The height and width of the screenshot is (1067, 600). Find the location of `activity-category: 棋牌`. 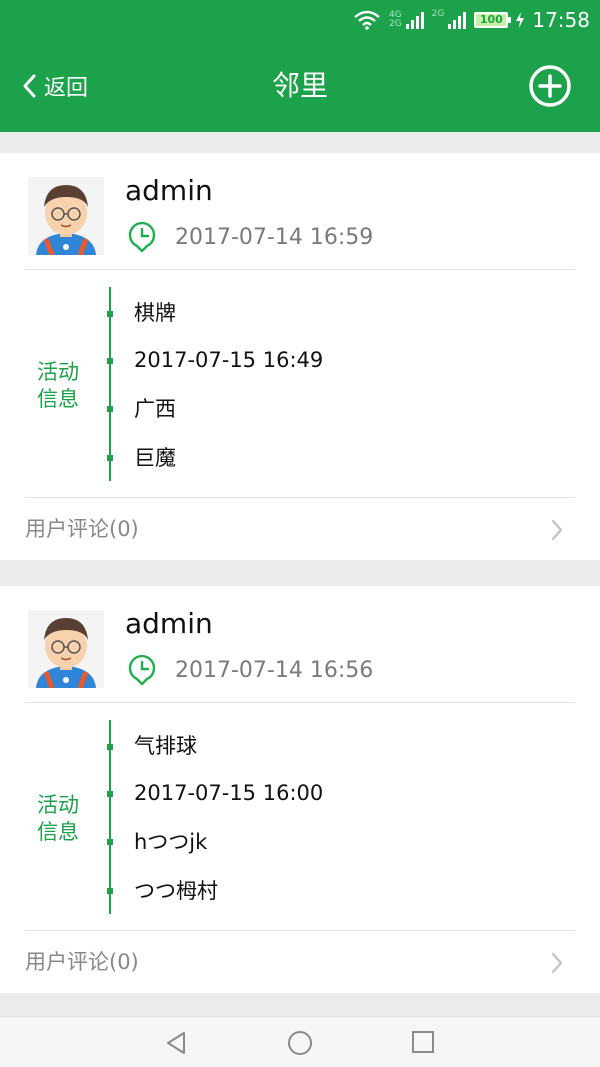

activity-category: 棋牌 is located at coordinates (155, 313).